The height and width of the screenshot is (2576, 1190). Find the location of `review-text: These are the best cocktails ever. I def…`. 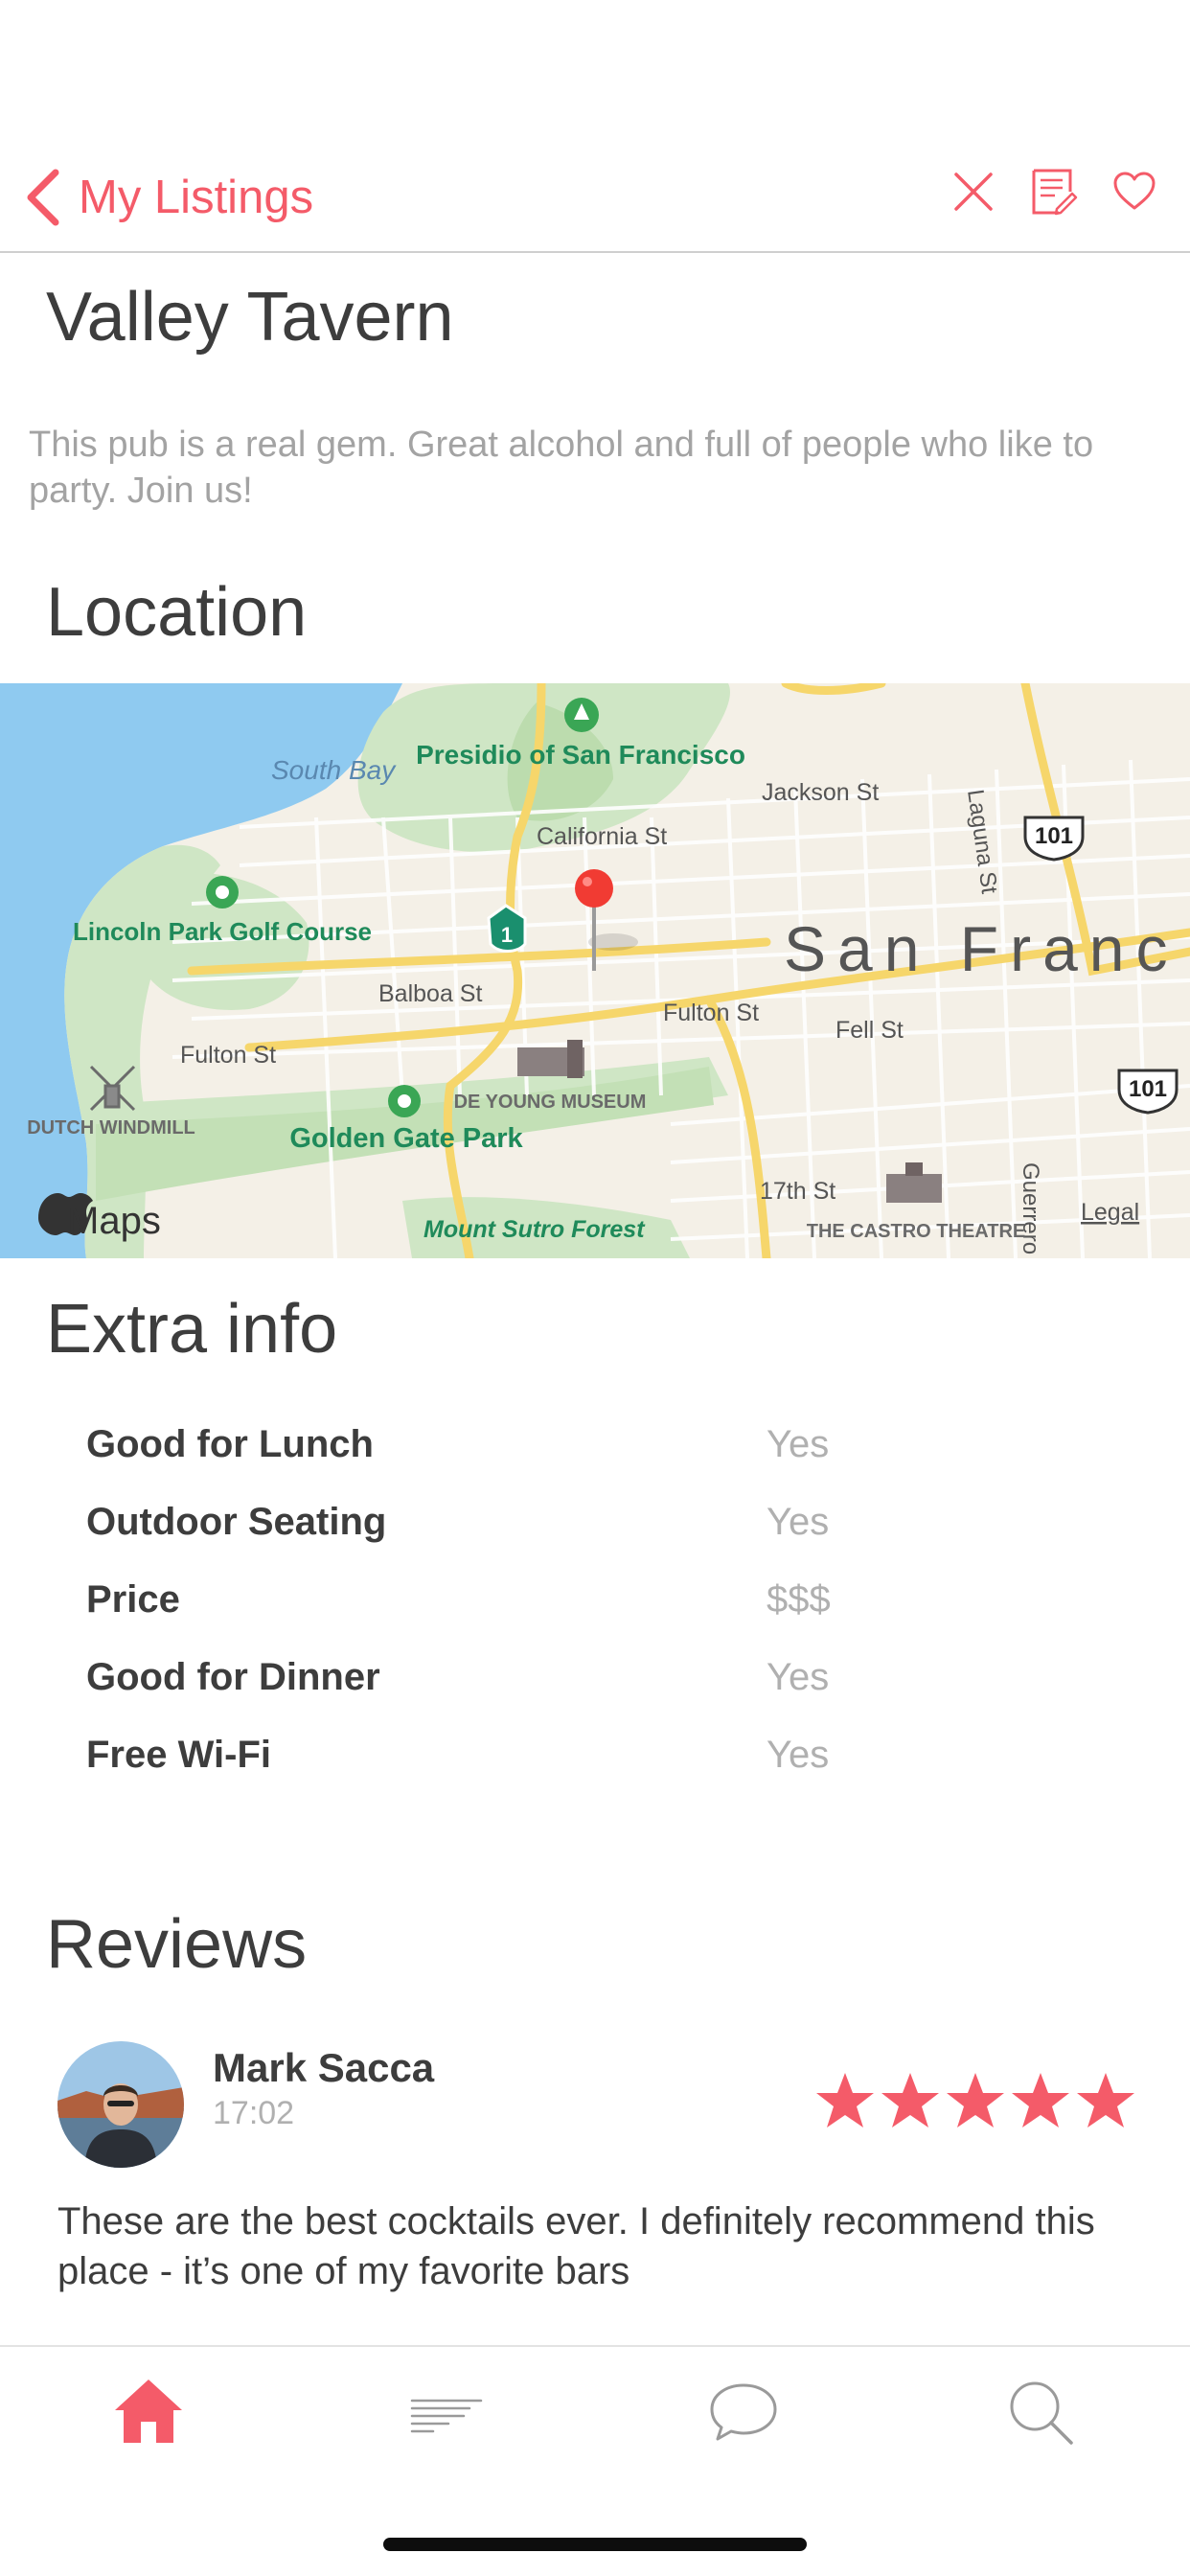

review-text: These are the best cocktails ever. I def… is located at coordinates (576, 2246).